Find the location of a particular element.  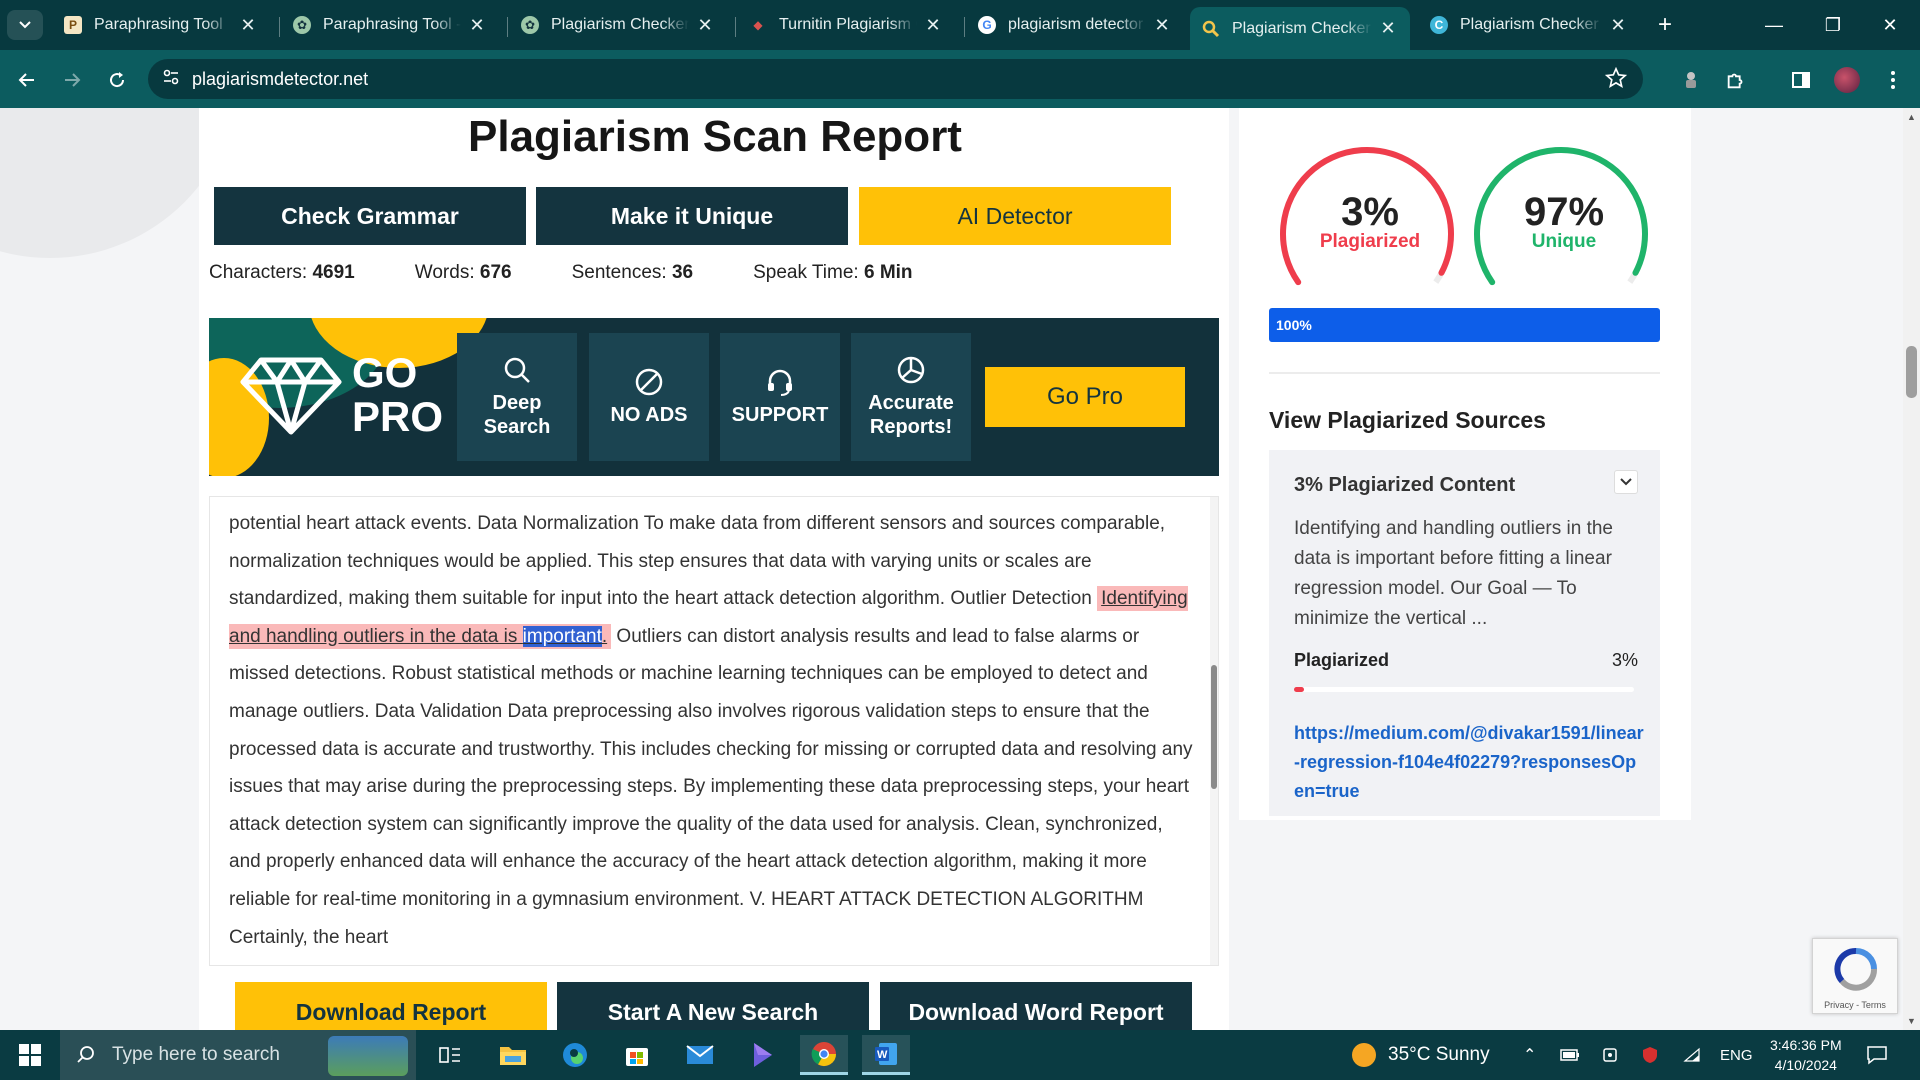

restore-button: ❐ is located at coordinates (1833, 25).